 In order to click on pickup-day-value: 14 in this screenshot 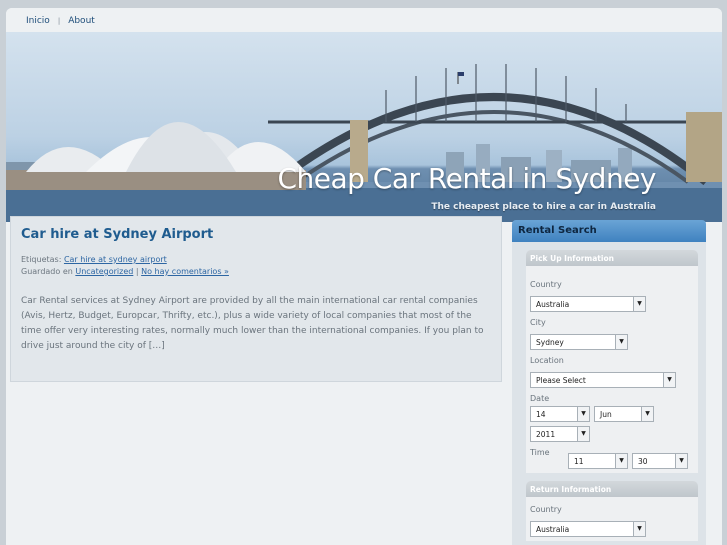, I will do `click(541, 414)`.